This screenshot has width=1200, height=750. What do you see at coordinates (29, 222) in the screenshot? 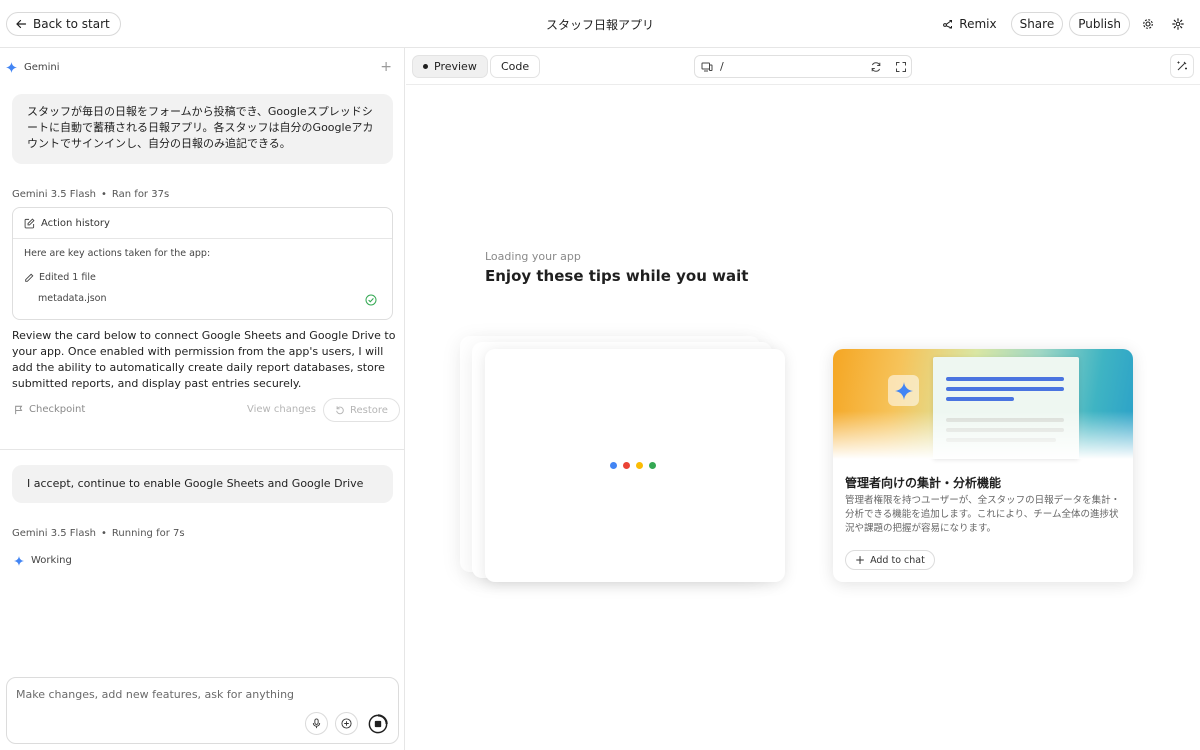
I see `edit-square-icon` at bounding box center [29, 222].